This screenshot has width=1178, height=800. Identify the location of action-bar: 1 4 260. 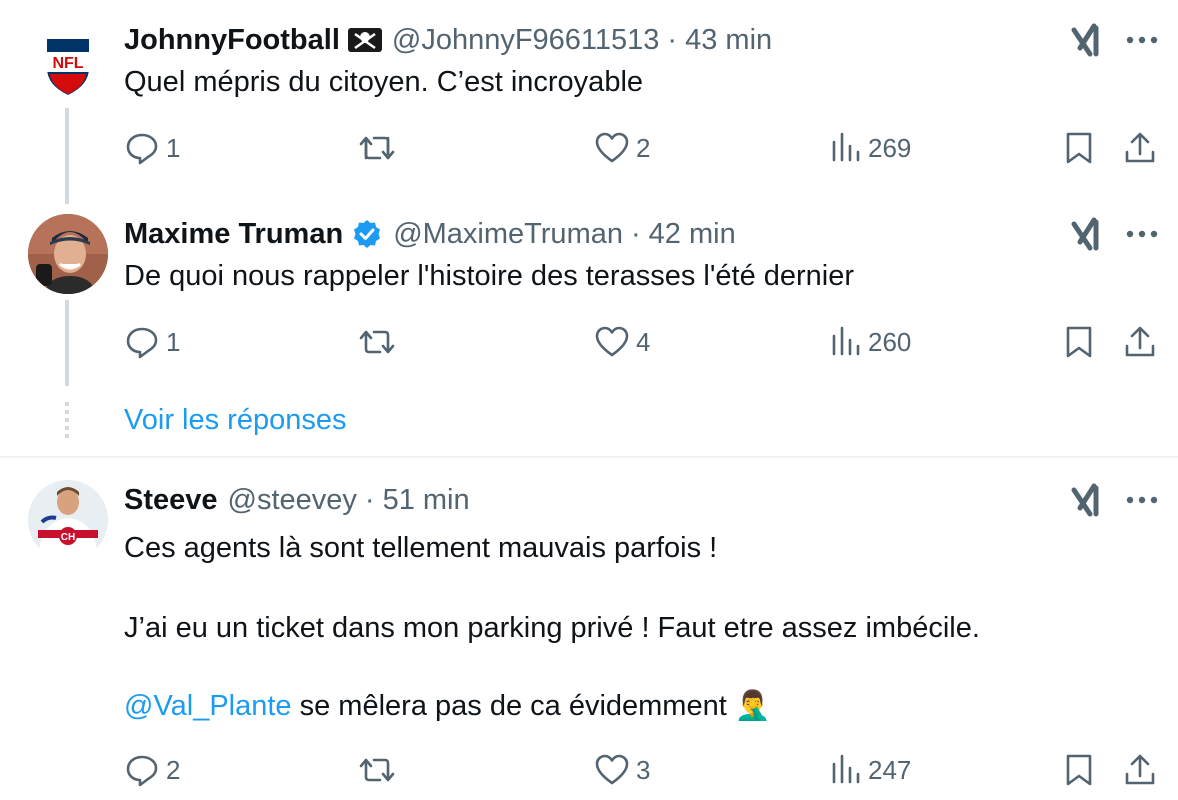
(589, 342).